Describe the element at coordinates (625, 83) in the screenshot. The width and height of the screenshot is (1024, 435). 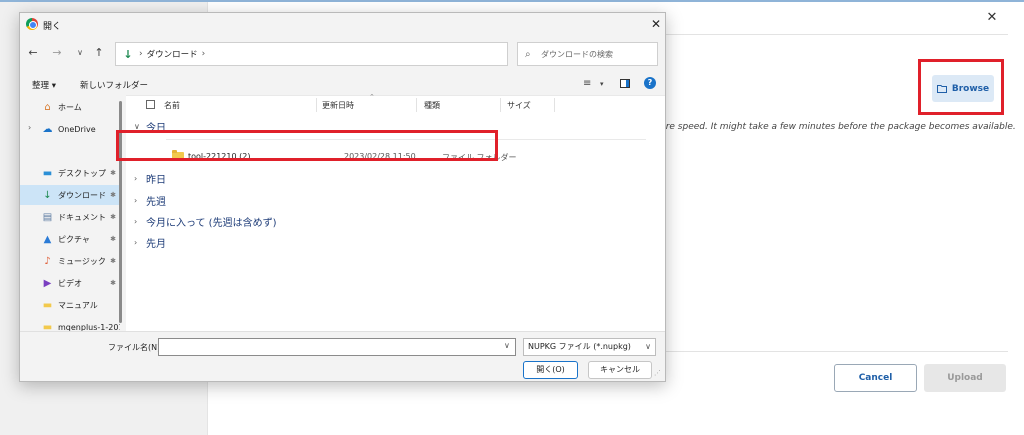
I see `preview-pane-icon` at that location.